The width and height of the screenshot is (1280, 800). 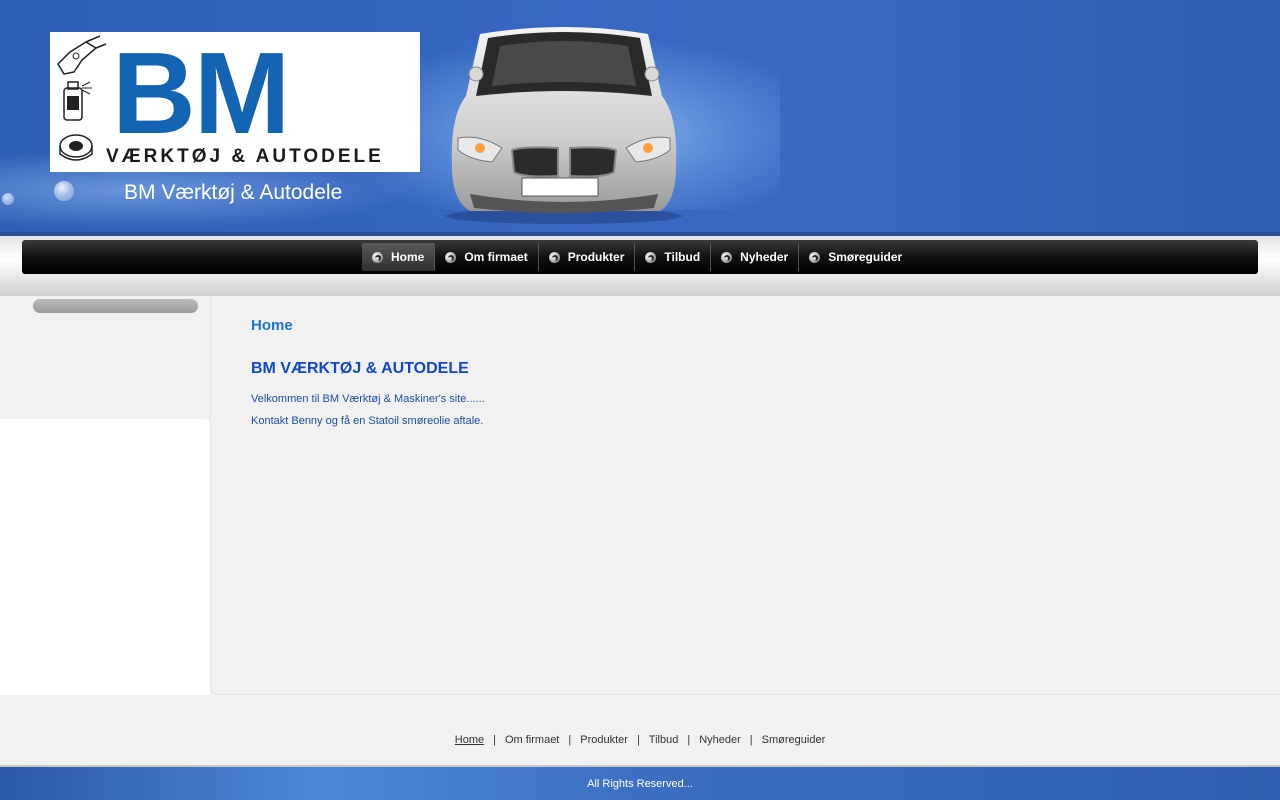 I want to click on footer-link-tilbud: Tilbud, so click(x=664, y=740).